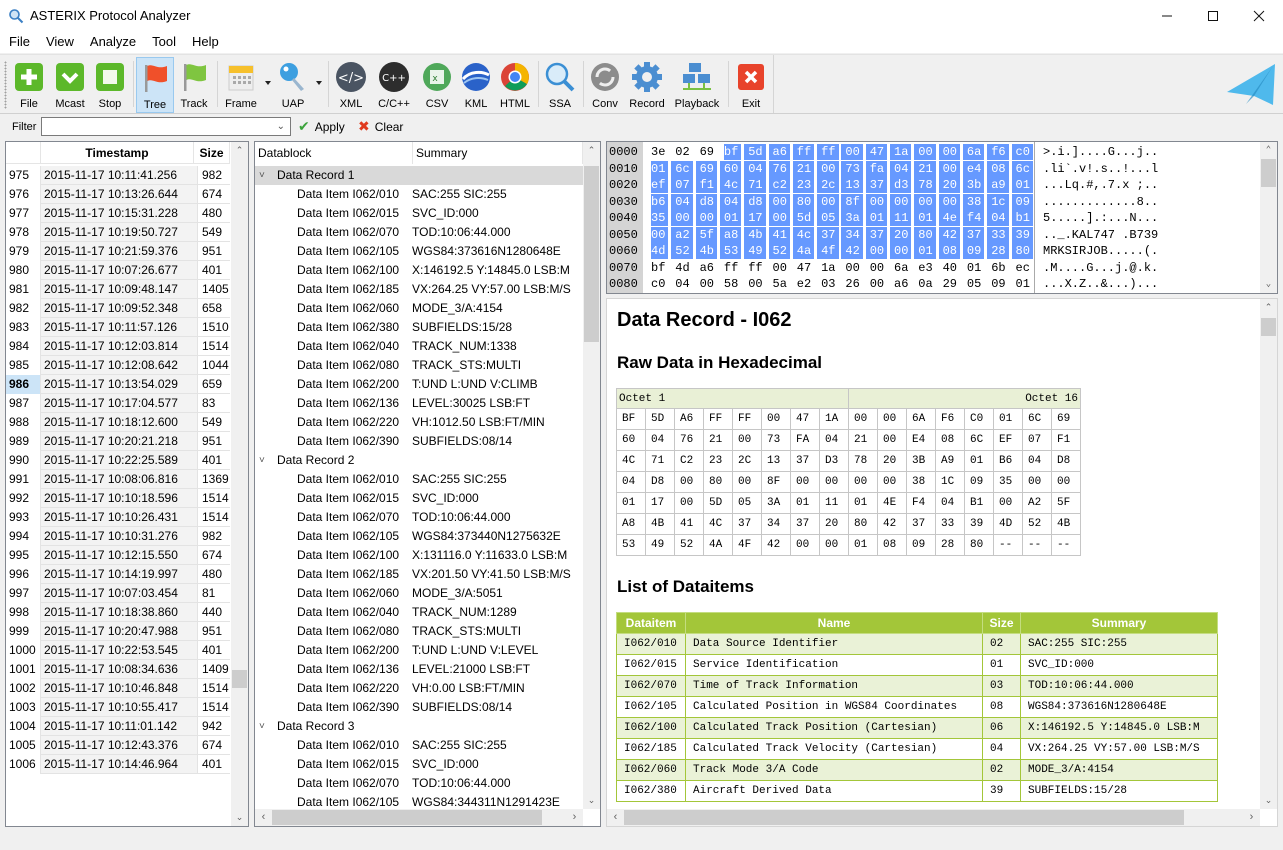  Describe the element at coordinates (1251, 817) in the screenshot. I see `scroll-right-icon: ›` at that location.